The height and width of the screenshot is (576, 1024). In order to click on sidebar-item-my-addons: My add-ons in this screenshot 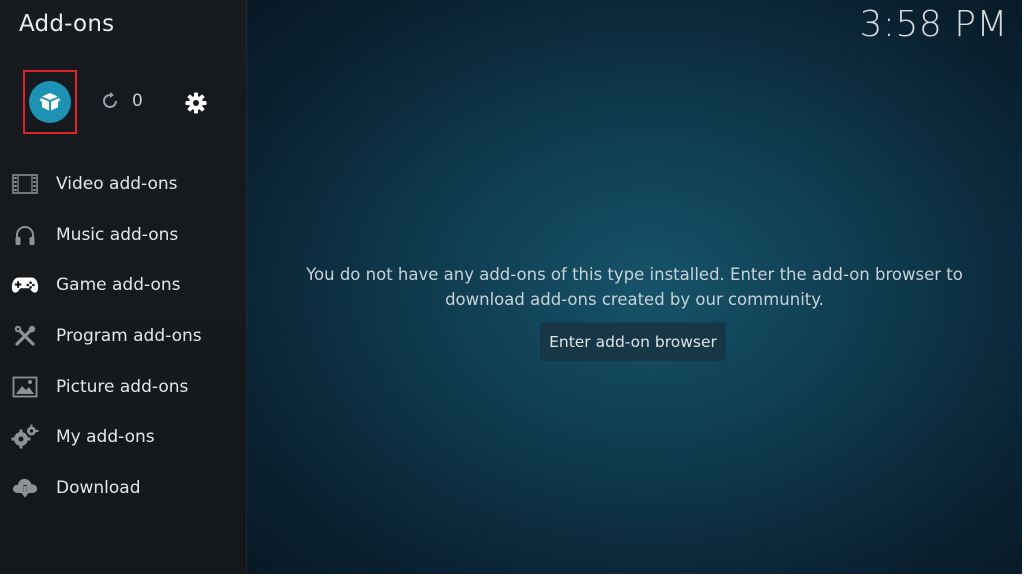, I will do `click(123, 437)`.